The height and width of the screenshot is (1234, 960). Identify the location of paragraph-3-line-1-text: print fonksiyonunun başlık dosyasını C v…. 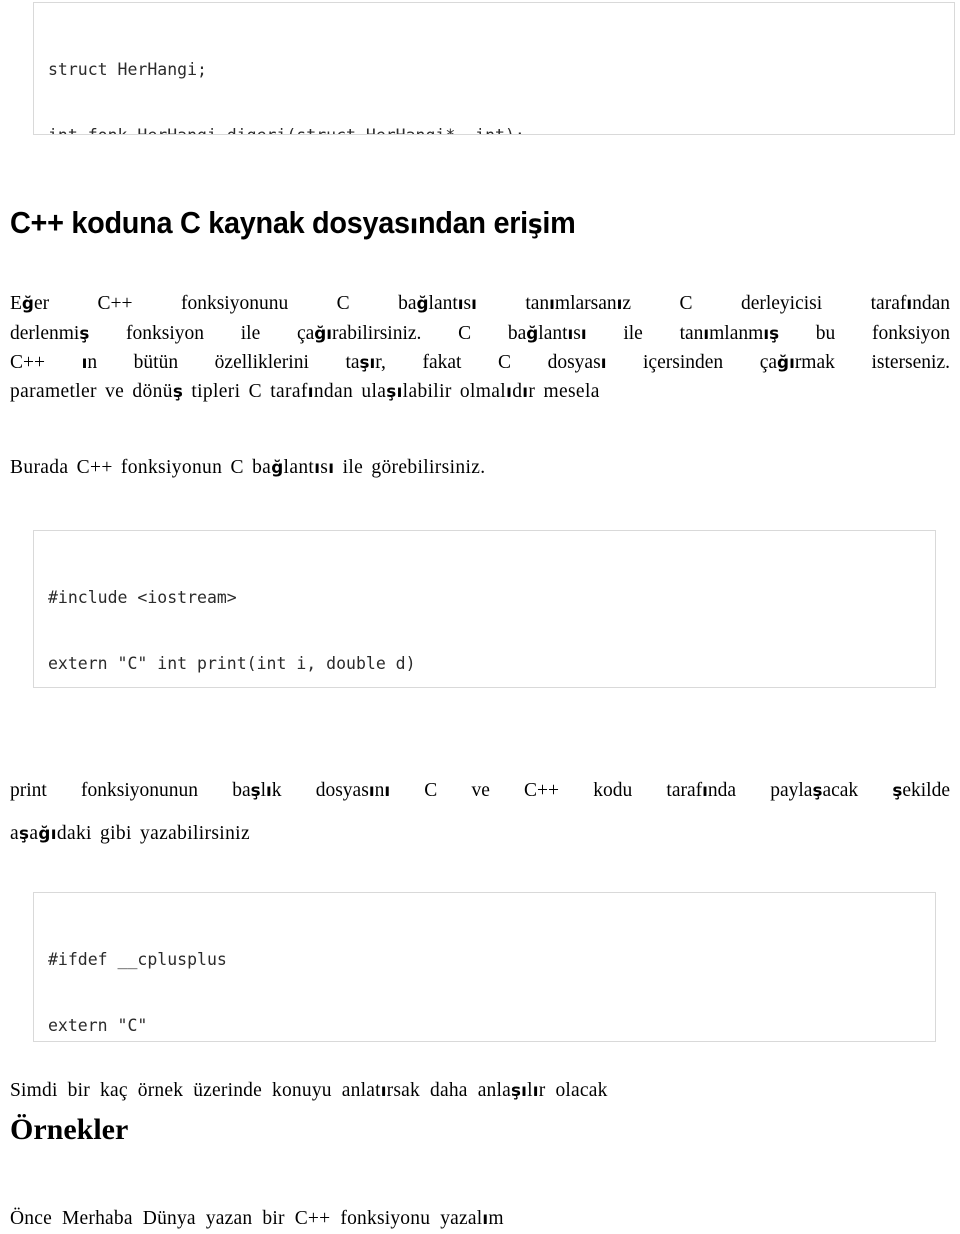
(480, 790).